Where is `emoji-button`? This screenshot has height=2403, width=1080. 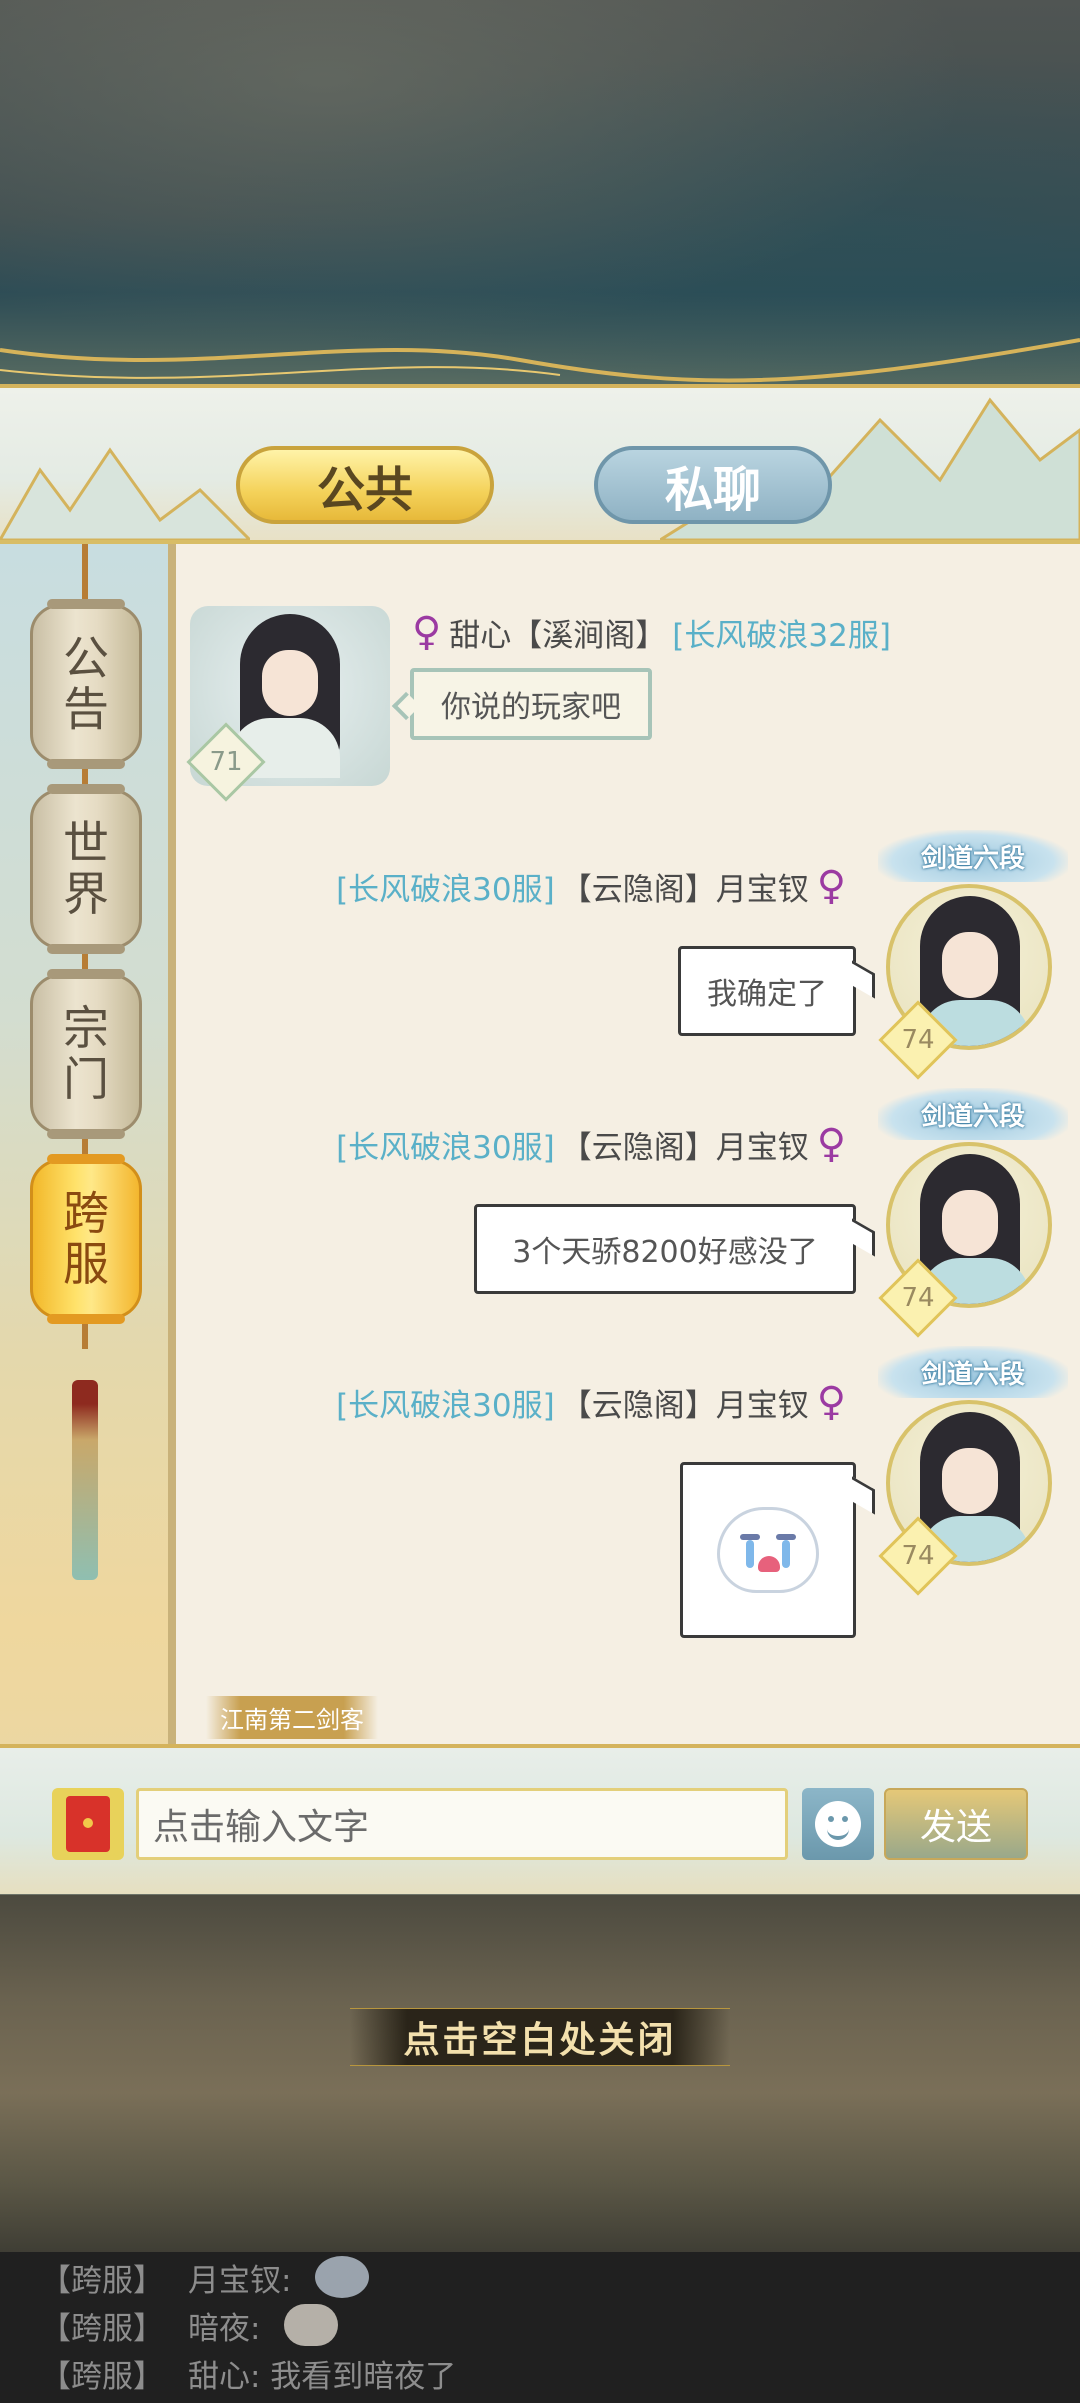
emoji-button is located at coordinates (838, 1824).